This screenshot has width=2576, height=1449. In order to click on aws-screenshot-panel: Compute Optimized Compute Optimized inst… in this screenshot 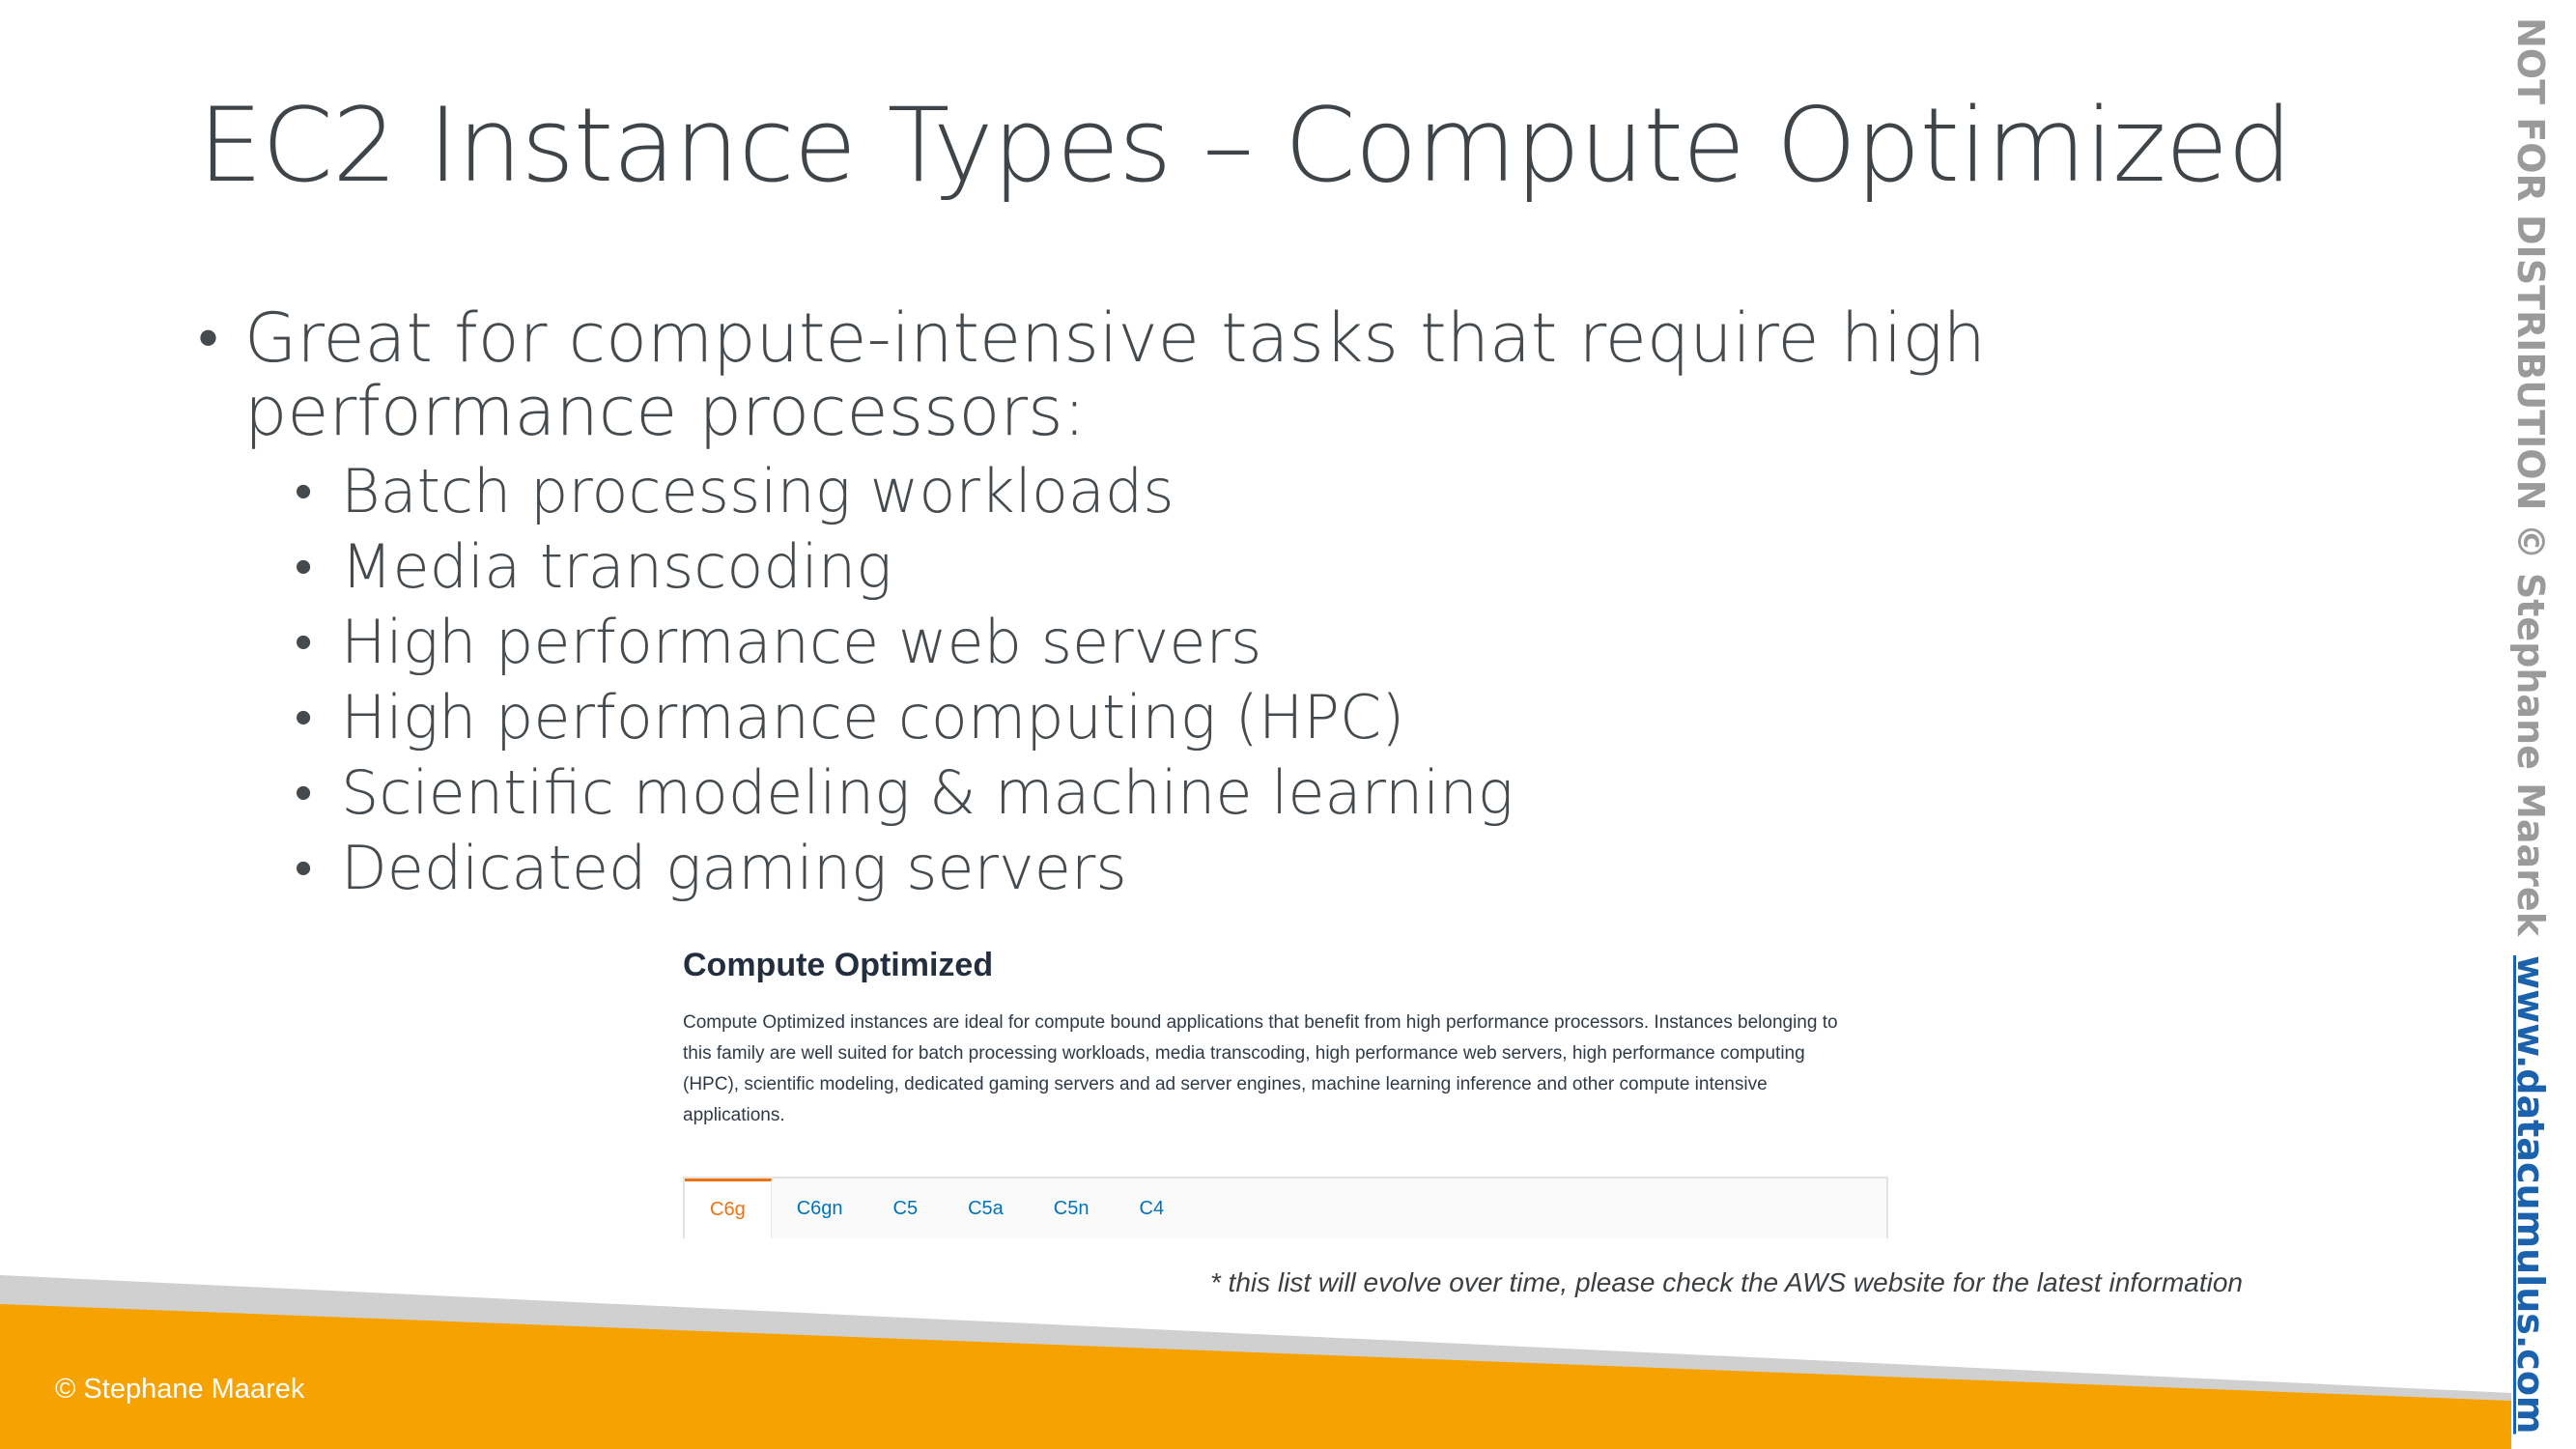, I will do `click(1294, 1039)`.